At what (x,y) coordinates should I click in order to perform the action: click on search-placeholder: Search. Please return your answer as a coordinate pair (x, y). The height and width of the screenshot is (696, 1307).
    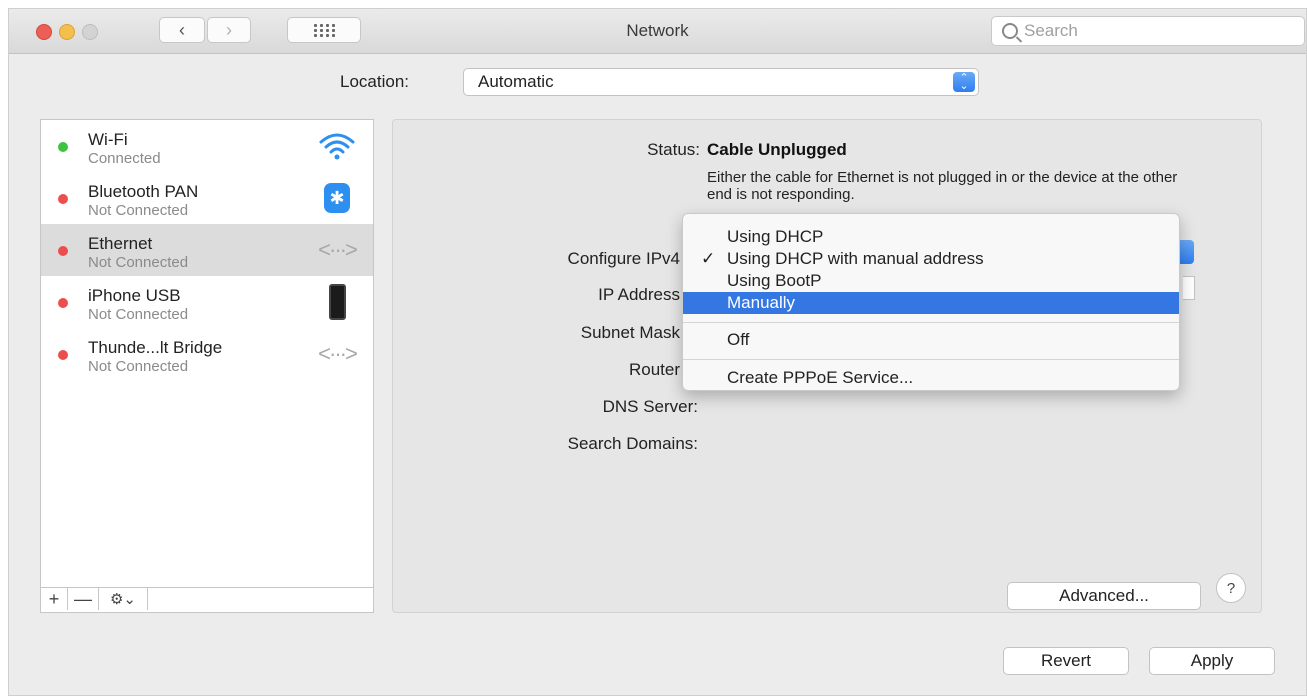
    Looking at the image, I should click on (1051, 30).